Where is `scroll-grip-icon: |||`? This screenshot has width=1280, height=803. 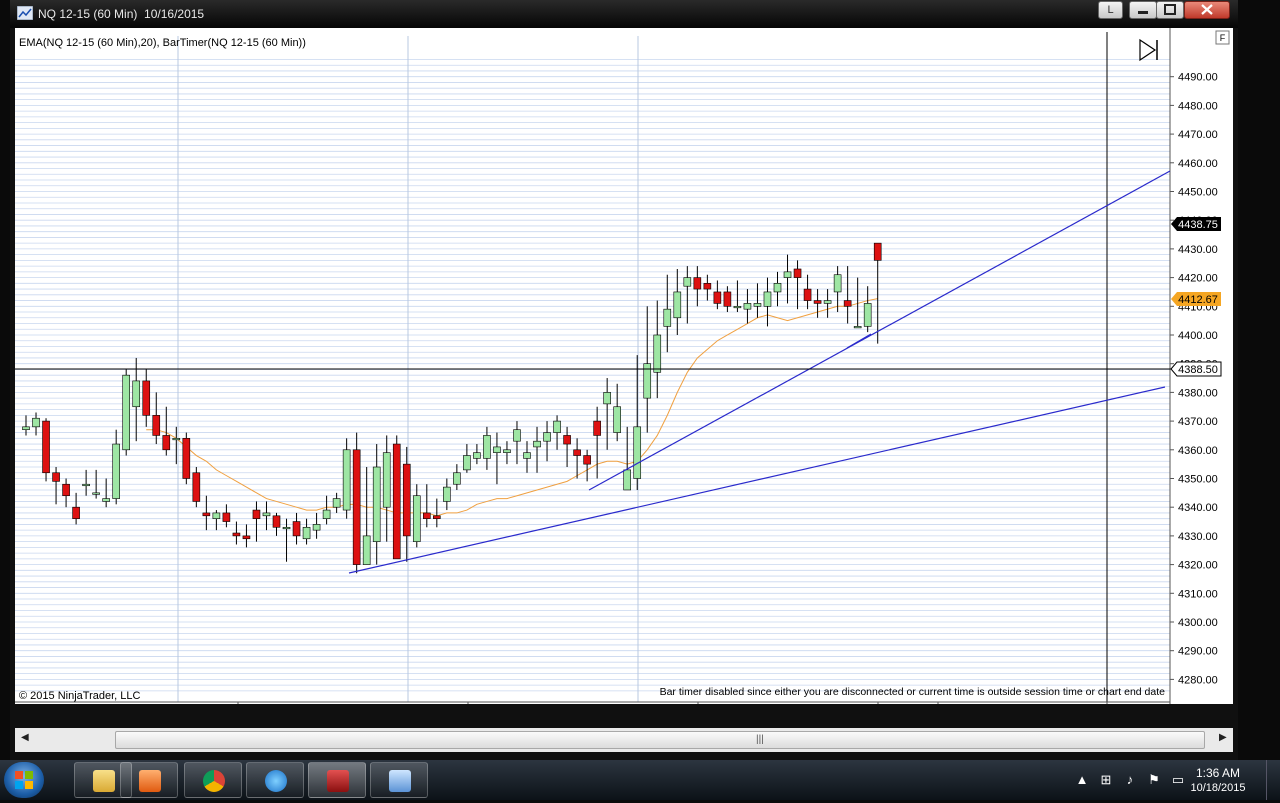 scroll-grip-icon: ||| is located at coordinates (760, 739).